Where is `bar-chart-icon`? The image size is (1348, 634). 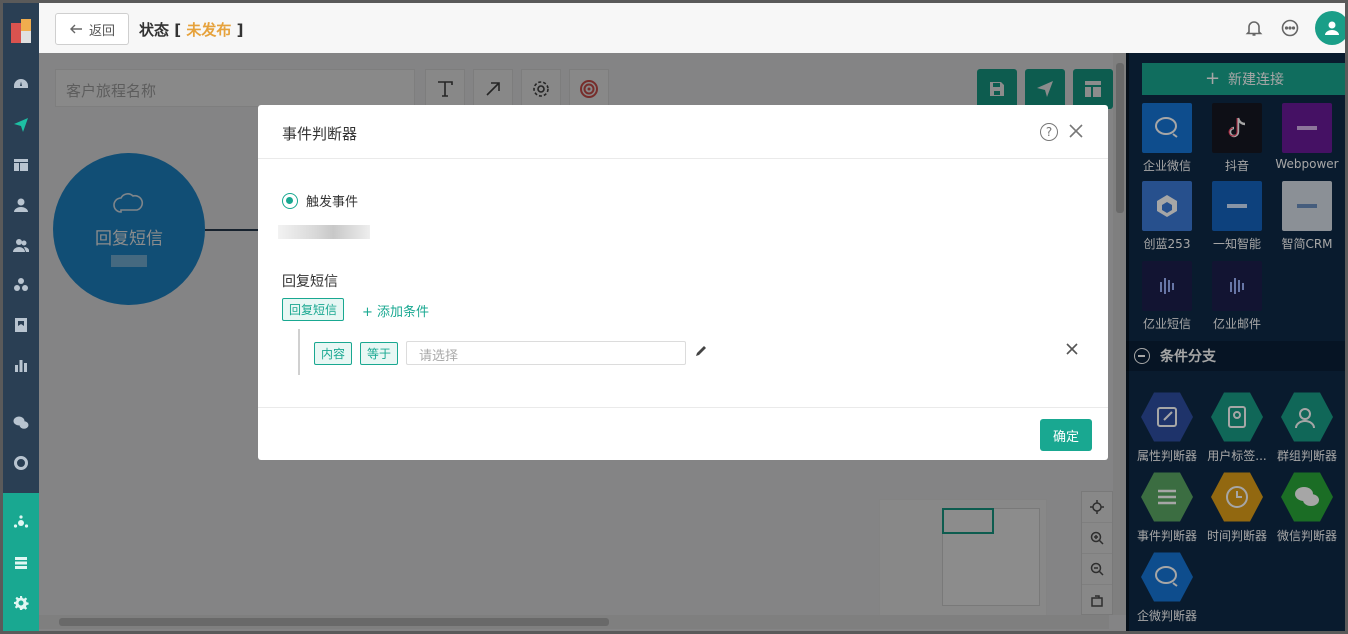
bar-chart-icon is located at coordinates (21, 365).